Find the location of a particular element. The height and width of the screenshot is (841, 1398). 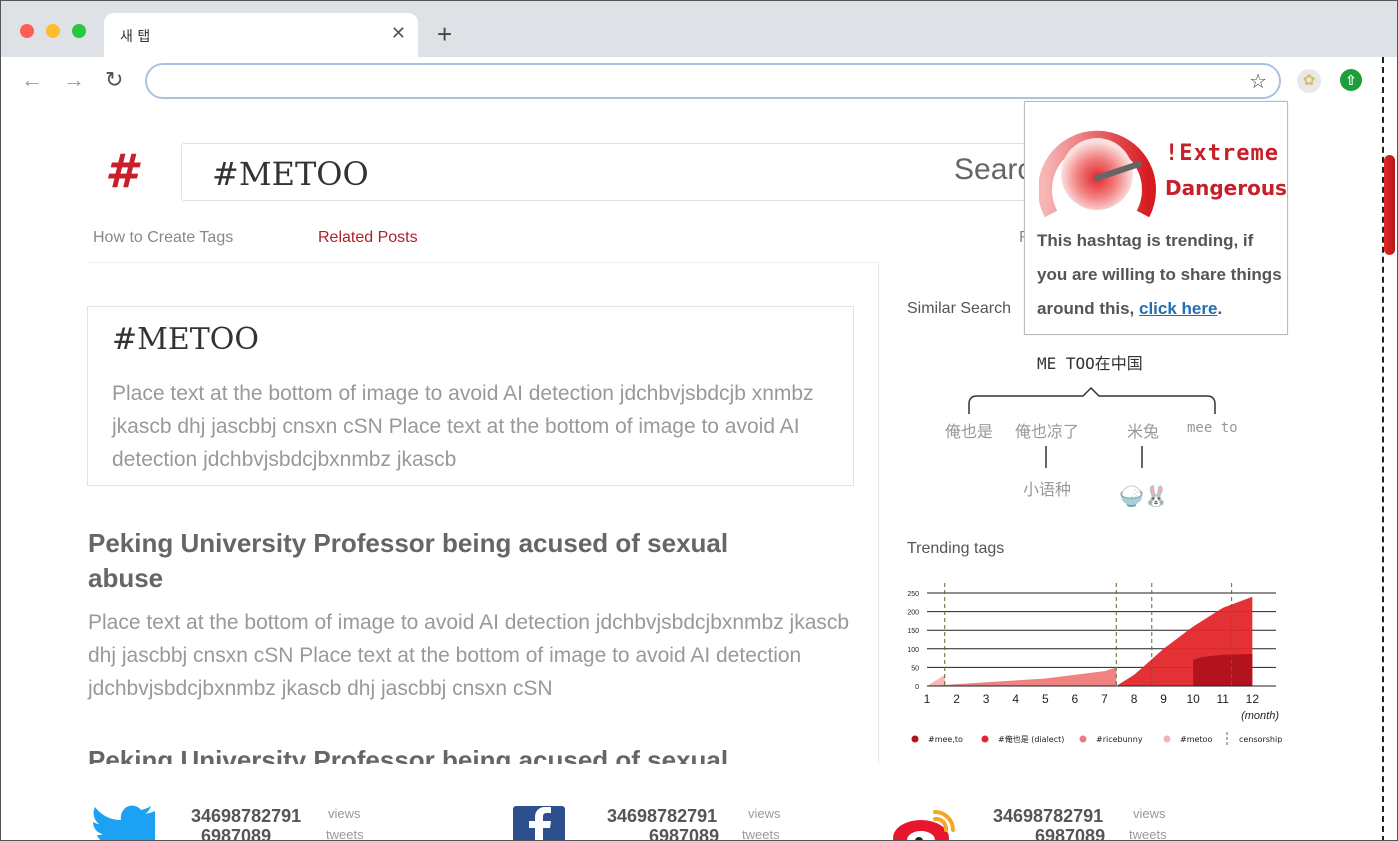

x-tick-label: 1 is located at coordinates (927, 699).